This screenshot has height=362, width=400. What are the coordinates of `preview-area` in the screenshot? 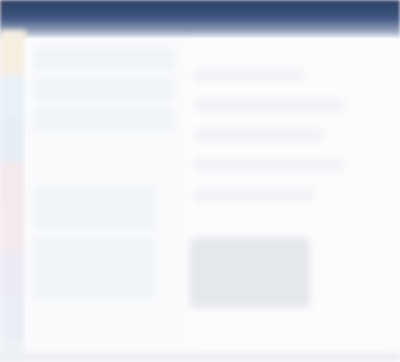 It's located at (250, 273).